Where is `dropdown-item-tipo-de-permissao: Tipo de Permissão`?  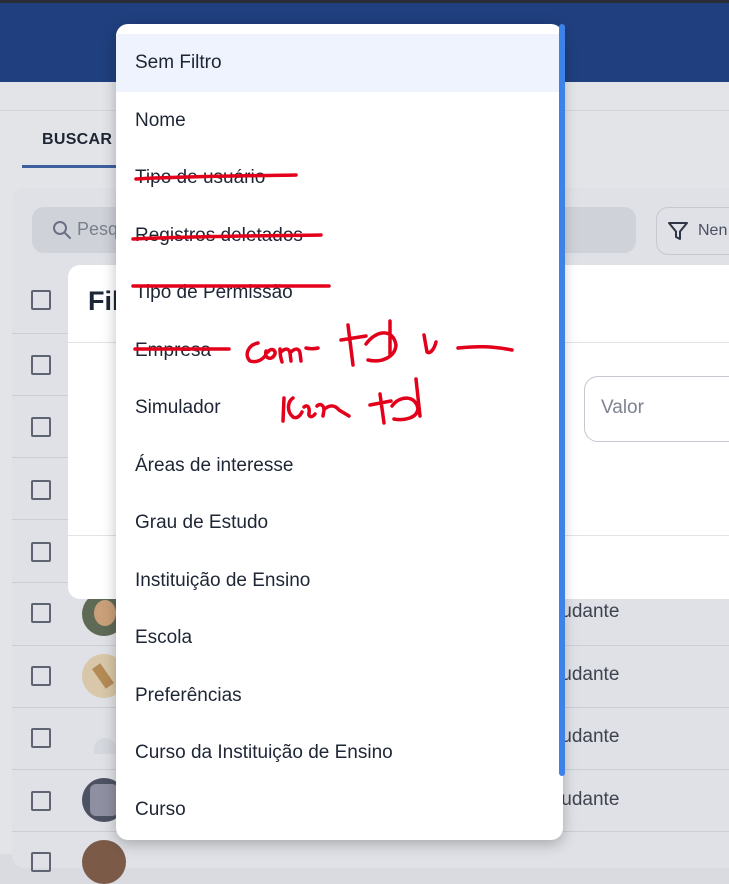 dropdown-item-tipo-de-permissao: Tipo de Permissão is located at coordinates (339, 293).